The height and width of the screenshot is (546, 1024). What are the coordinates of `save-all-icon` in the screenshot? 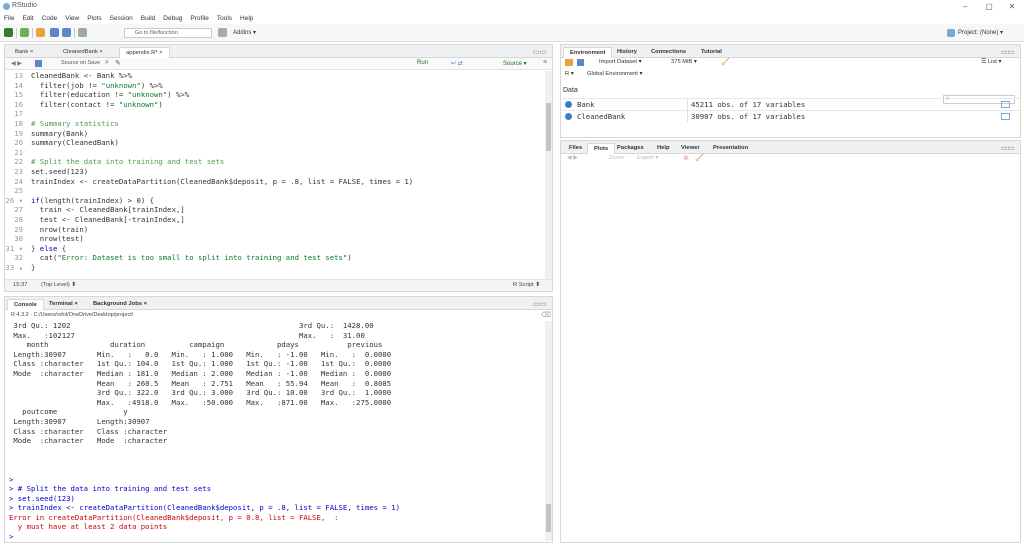 It's located at (66, 32).